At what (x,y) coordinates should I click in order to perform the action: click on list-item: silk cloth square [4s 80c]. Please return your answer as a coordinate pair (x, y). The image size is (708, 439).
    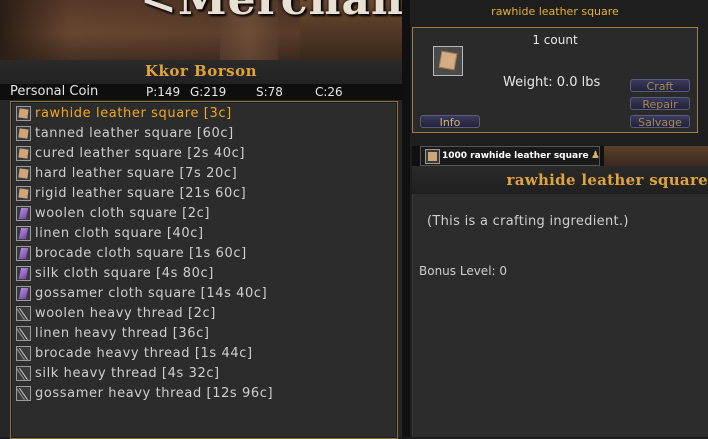
    Looking at the image, I should click on (201, 273).